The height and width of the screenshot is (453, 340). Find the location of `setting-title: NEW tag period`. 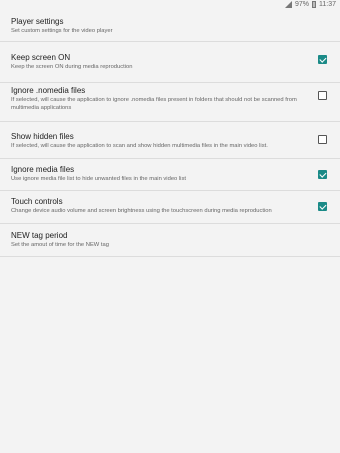

setting-title: NEW tag period is located at coordinates (39, 235).